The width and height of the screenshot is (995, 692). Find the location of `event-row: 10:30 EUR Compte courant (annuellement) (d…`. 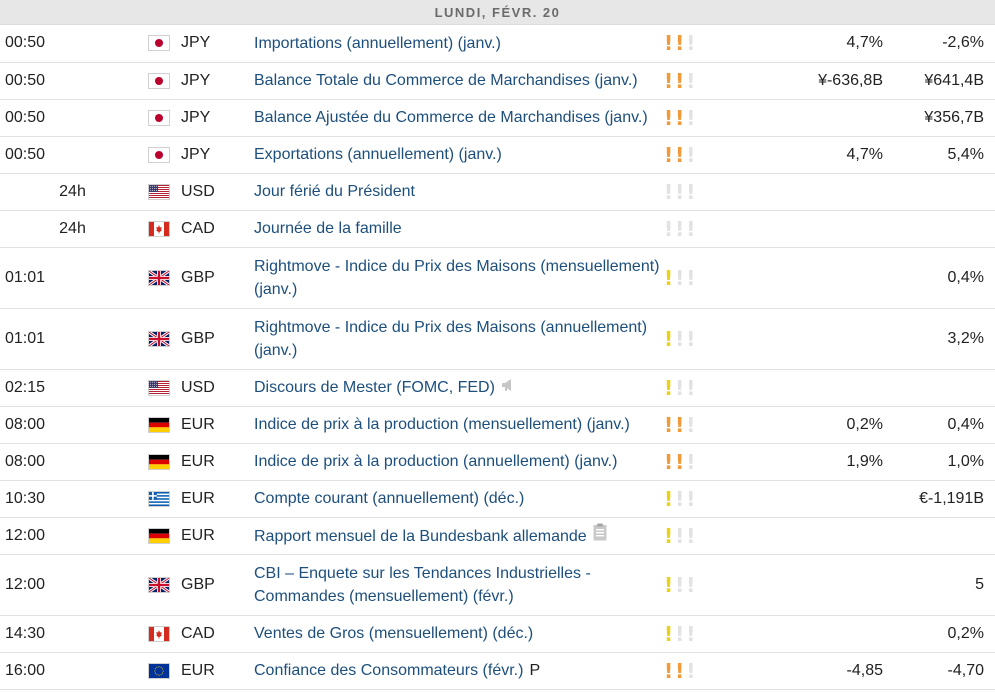

event-row: 10:30 EUR Compte courant (annuellement) (d… is located at coordinates (497, 499).